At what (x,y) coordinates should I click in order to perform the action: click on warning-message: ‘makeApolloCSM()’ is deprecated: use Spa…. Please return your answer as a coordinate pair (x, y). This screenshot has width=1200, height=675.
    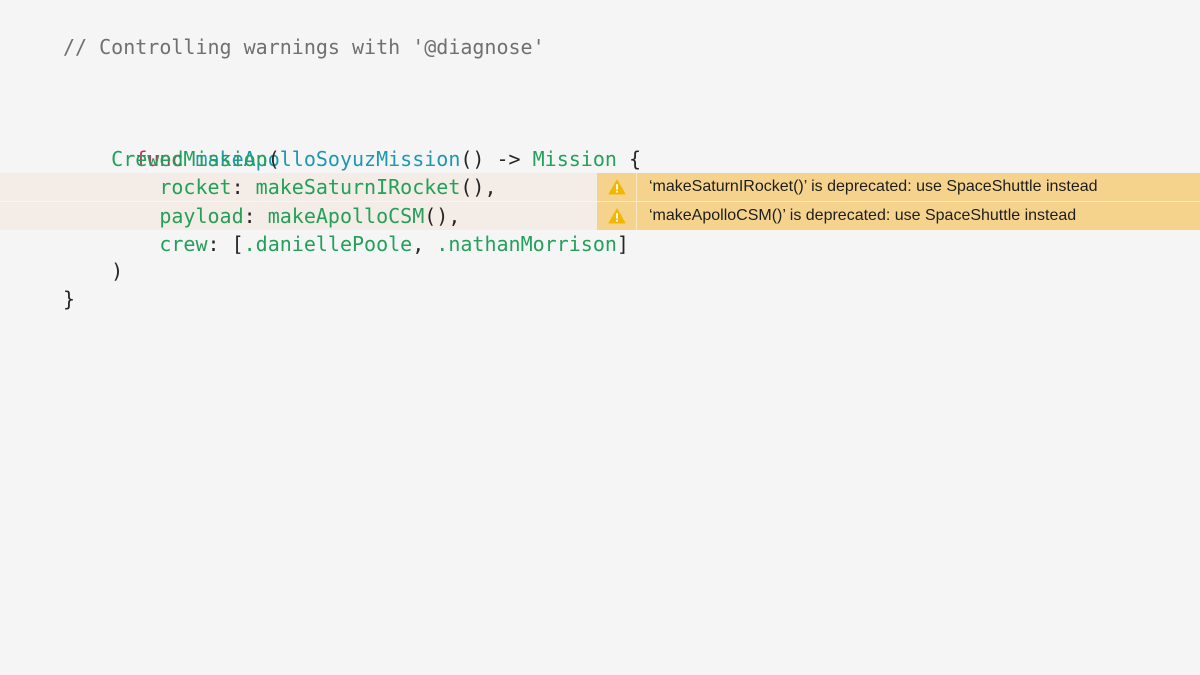
    Looking at the image, I should click on (863, 215).